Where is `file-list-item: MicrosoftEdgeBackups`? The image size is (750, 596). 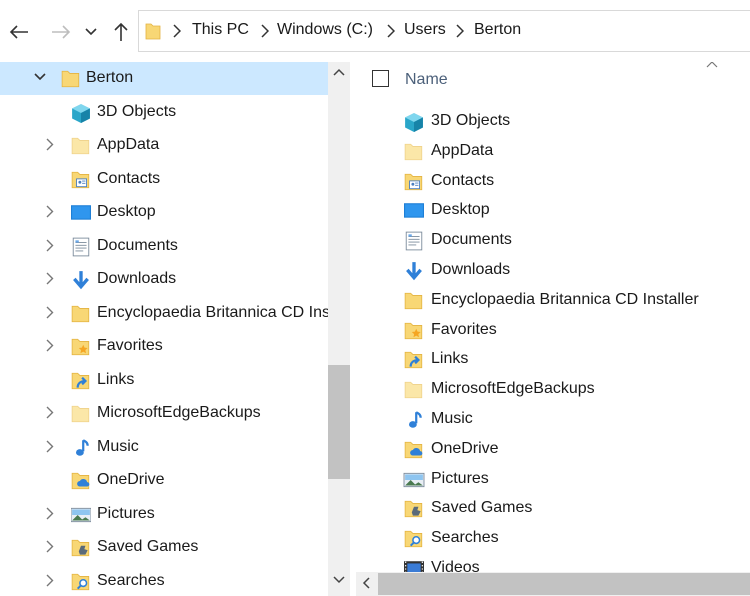 file-list-item: MicrosoftEdgeBackups is located at coordinates (573, 390).